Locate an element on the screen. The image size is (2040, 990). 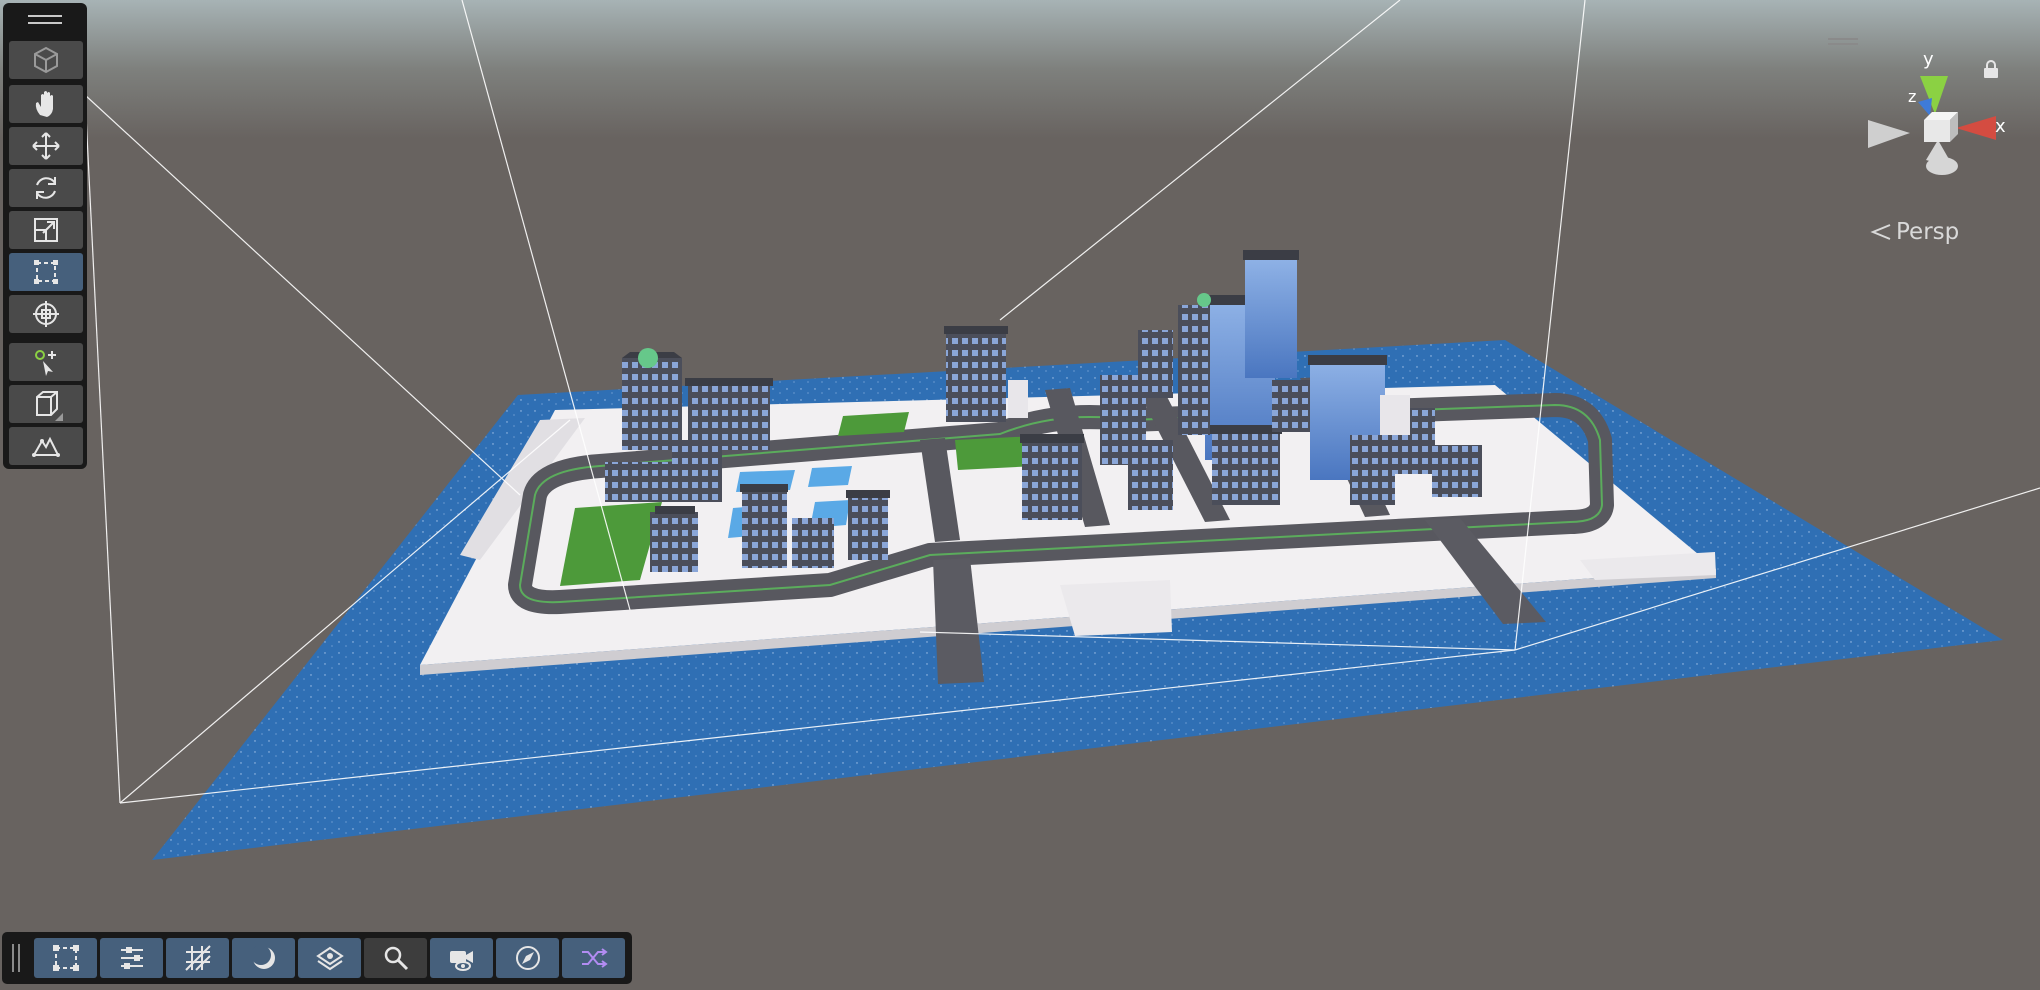
tools-panel-handle is located at coordinates (45, 20).